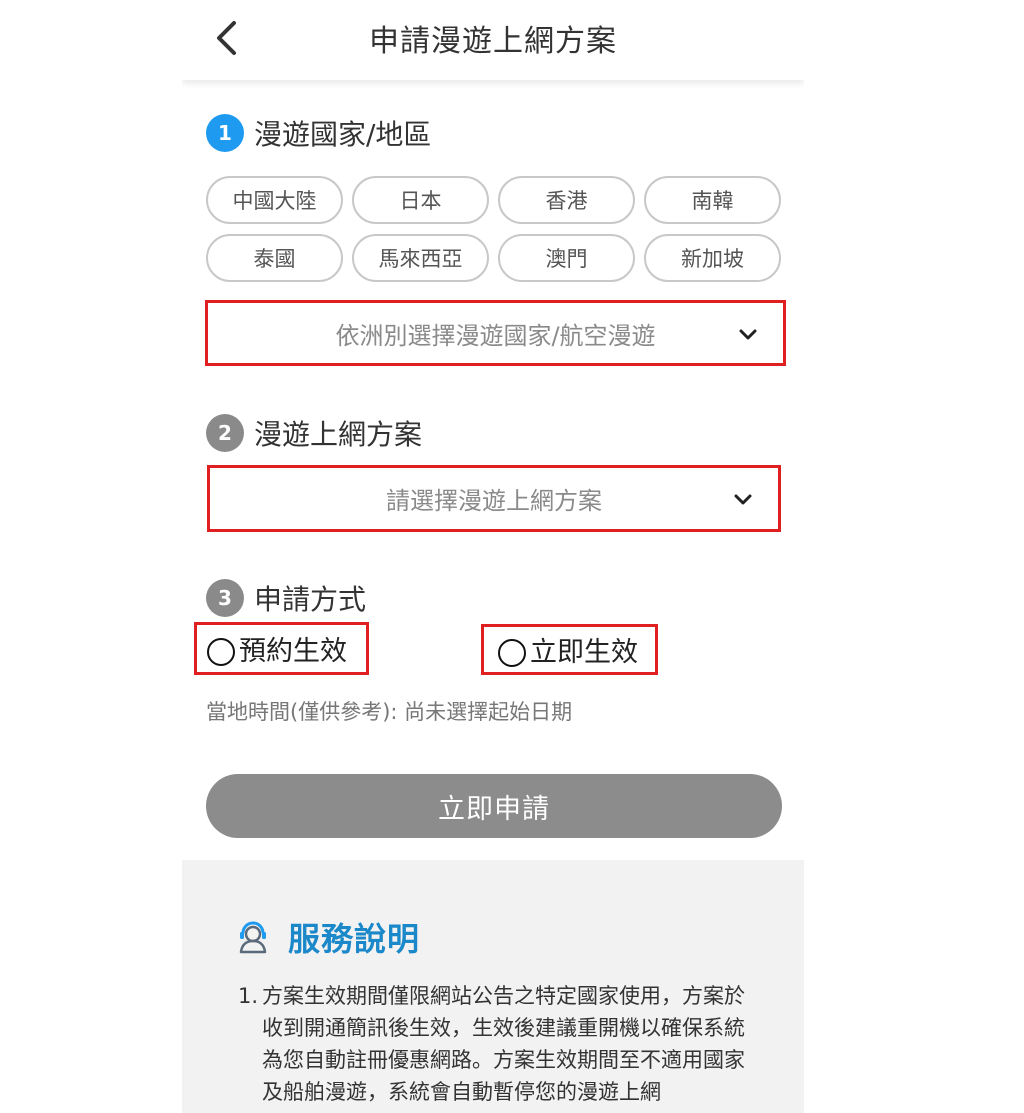 Image resolution: width=1024 pixels, height=1113 pixels. Describe the element at coordinates (274, 200) in the screenshot. I see `country-chip: 中國大陸` at that location.